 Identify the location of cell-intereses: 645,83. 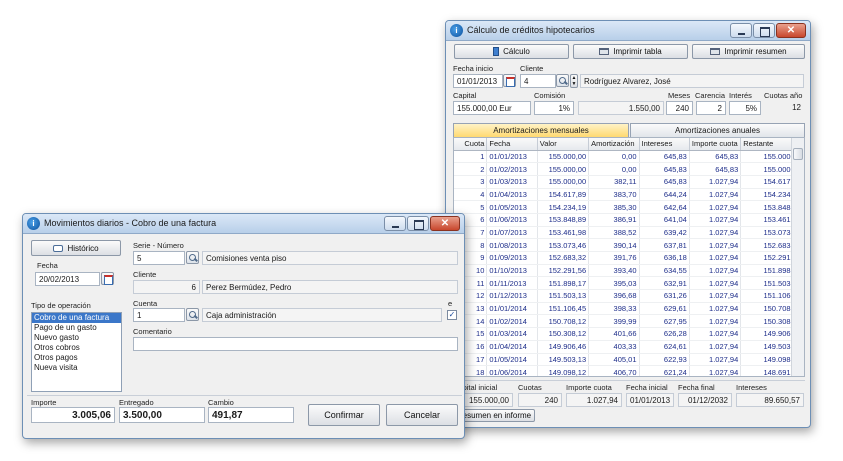
(664, 182).